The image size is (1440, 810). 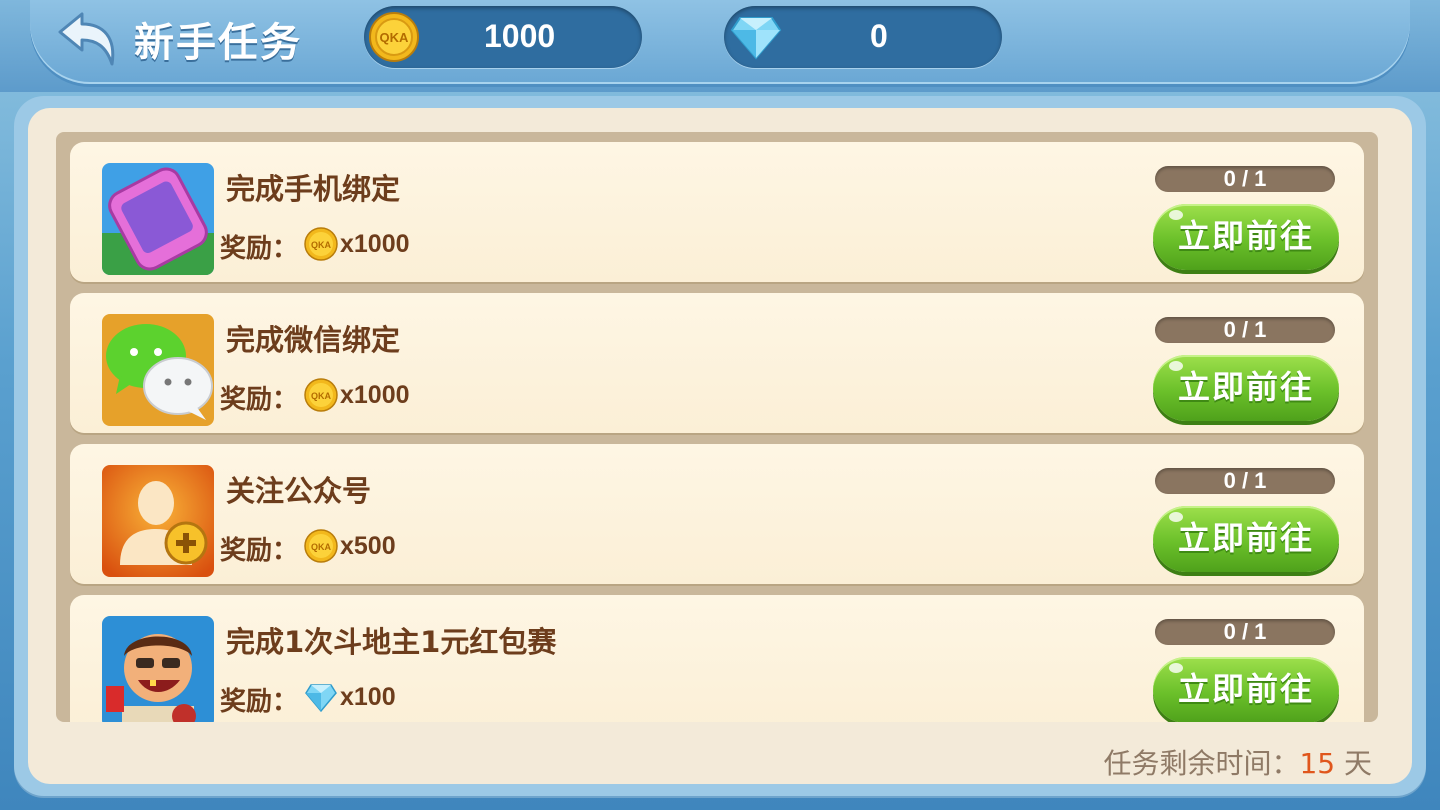 What do you see at coordinates (158, 219) in the screenshot?
I see `phone-icon` at bounding box center [158, 219].